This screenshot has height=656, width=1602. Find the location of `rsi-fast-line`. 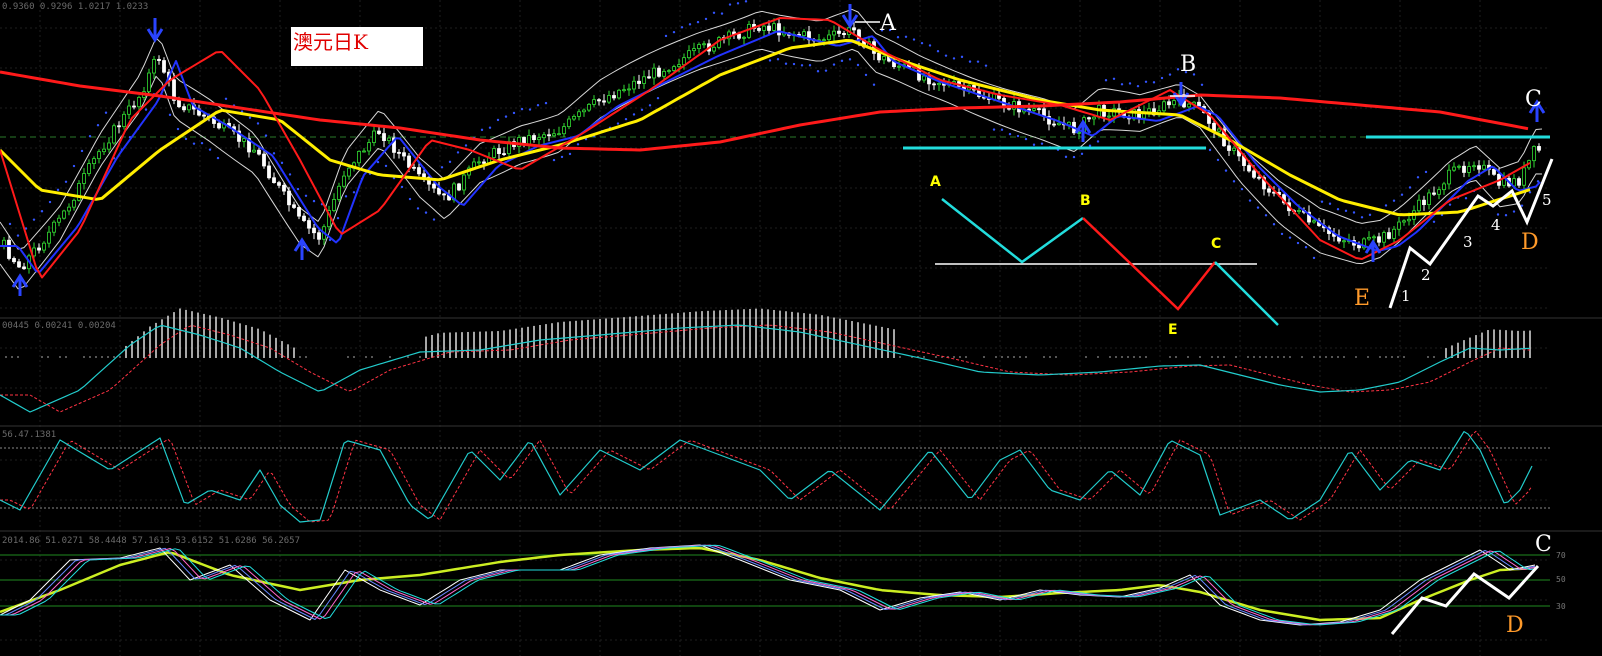

rsi-fast-line is located at coordinates (768, 585).